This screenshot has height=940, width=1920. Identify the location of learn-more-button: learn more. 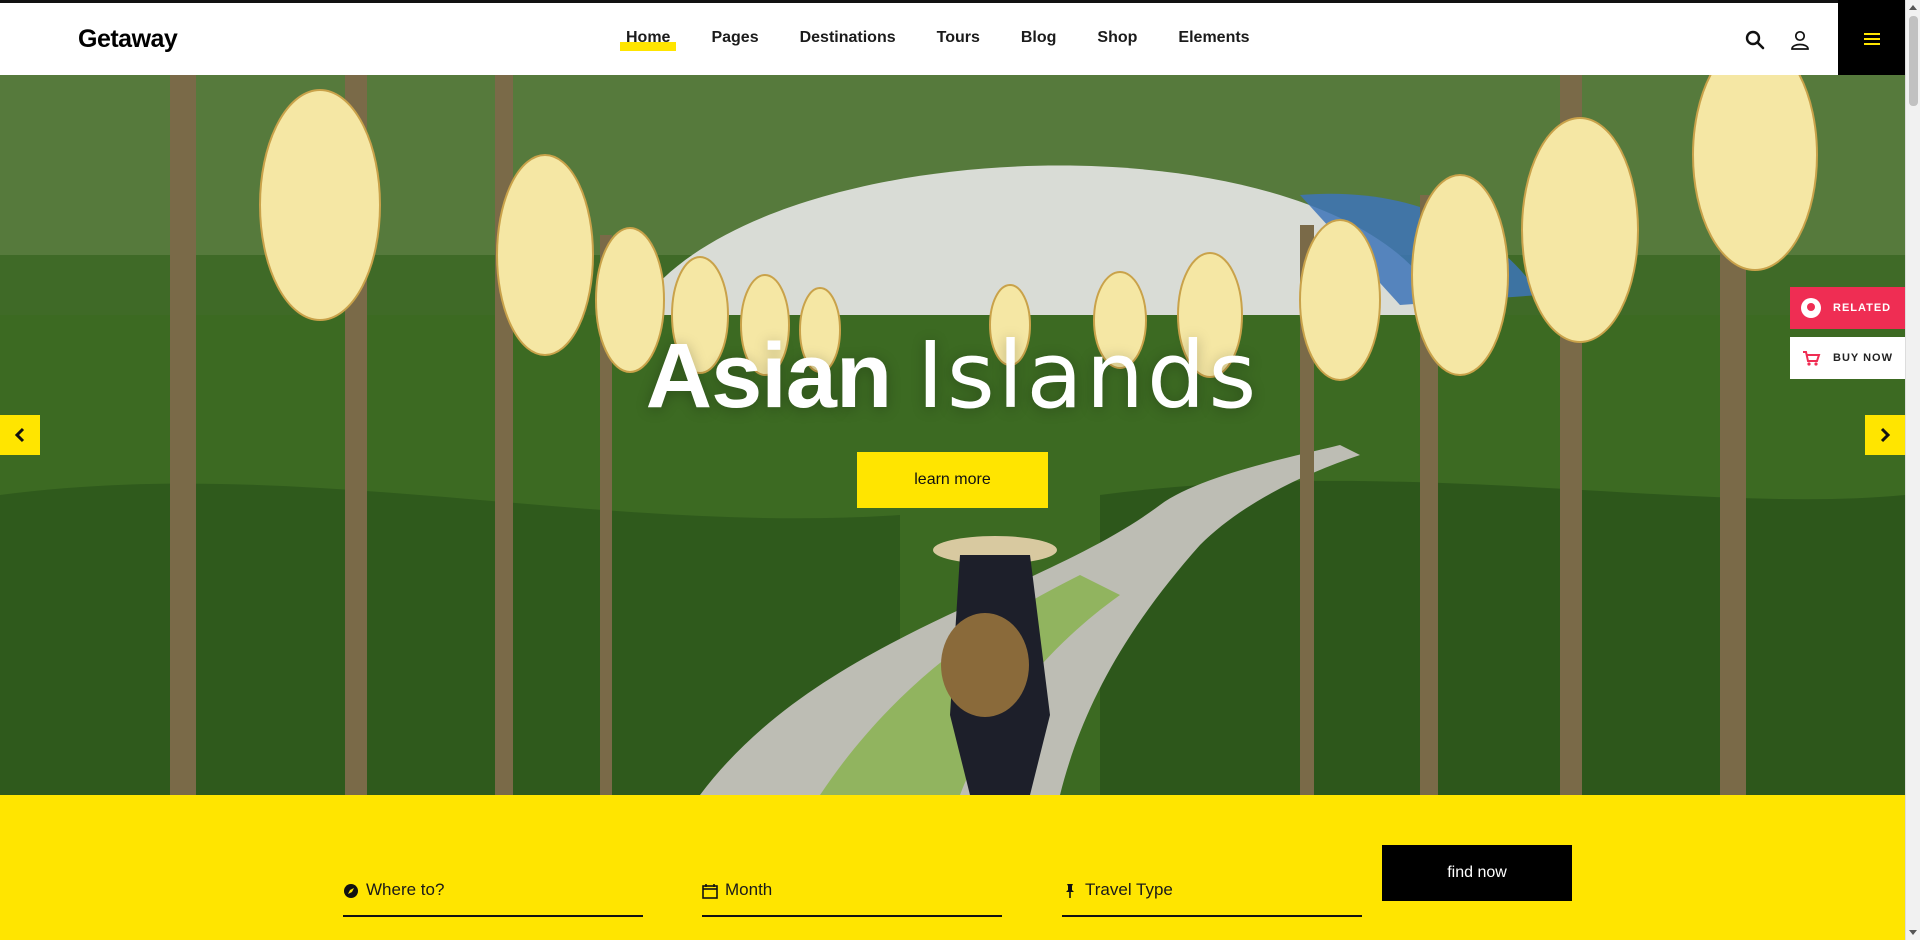
(952, 480).